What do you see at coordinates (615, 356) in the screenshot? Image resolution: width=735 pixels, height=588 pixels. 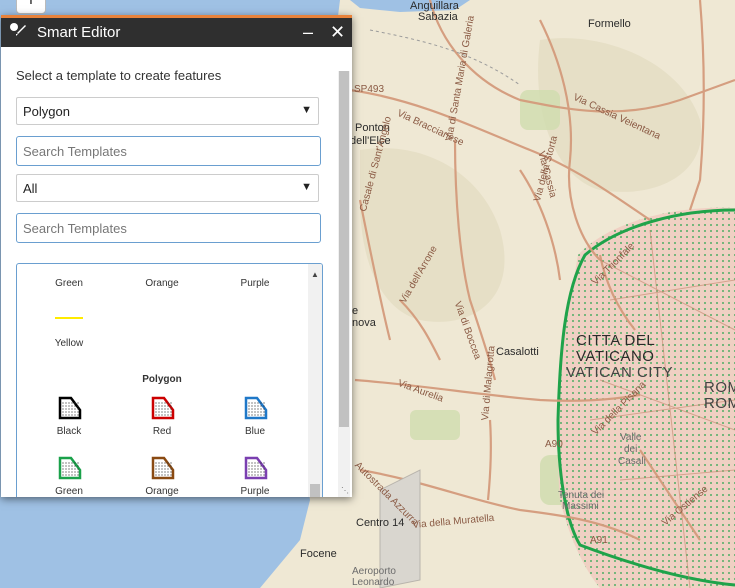 I see `map-label: VATICANO` at bounding box center [615, 356].